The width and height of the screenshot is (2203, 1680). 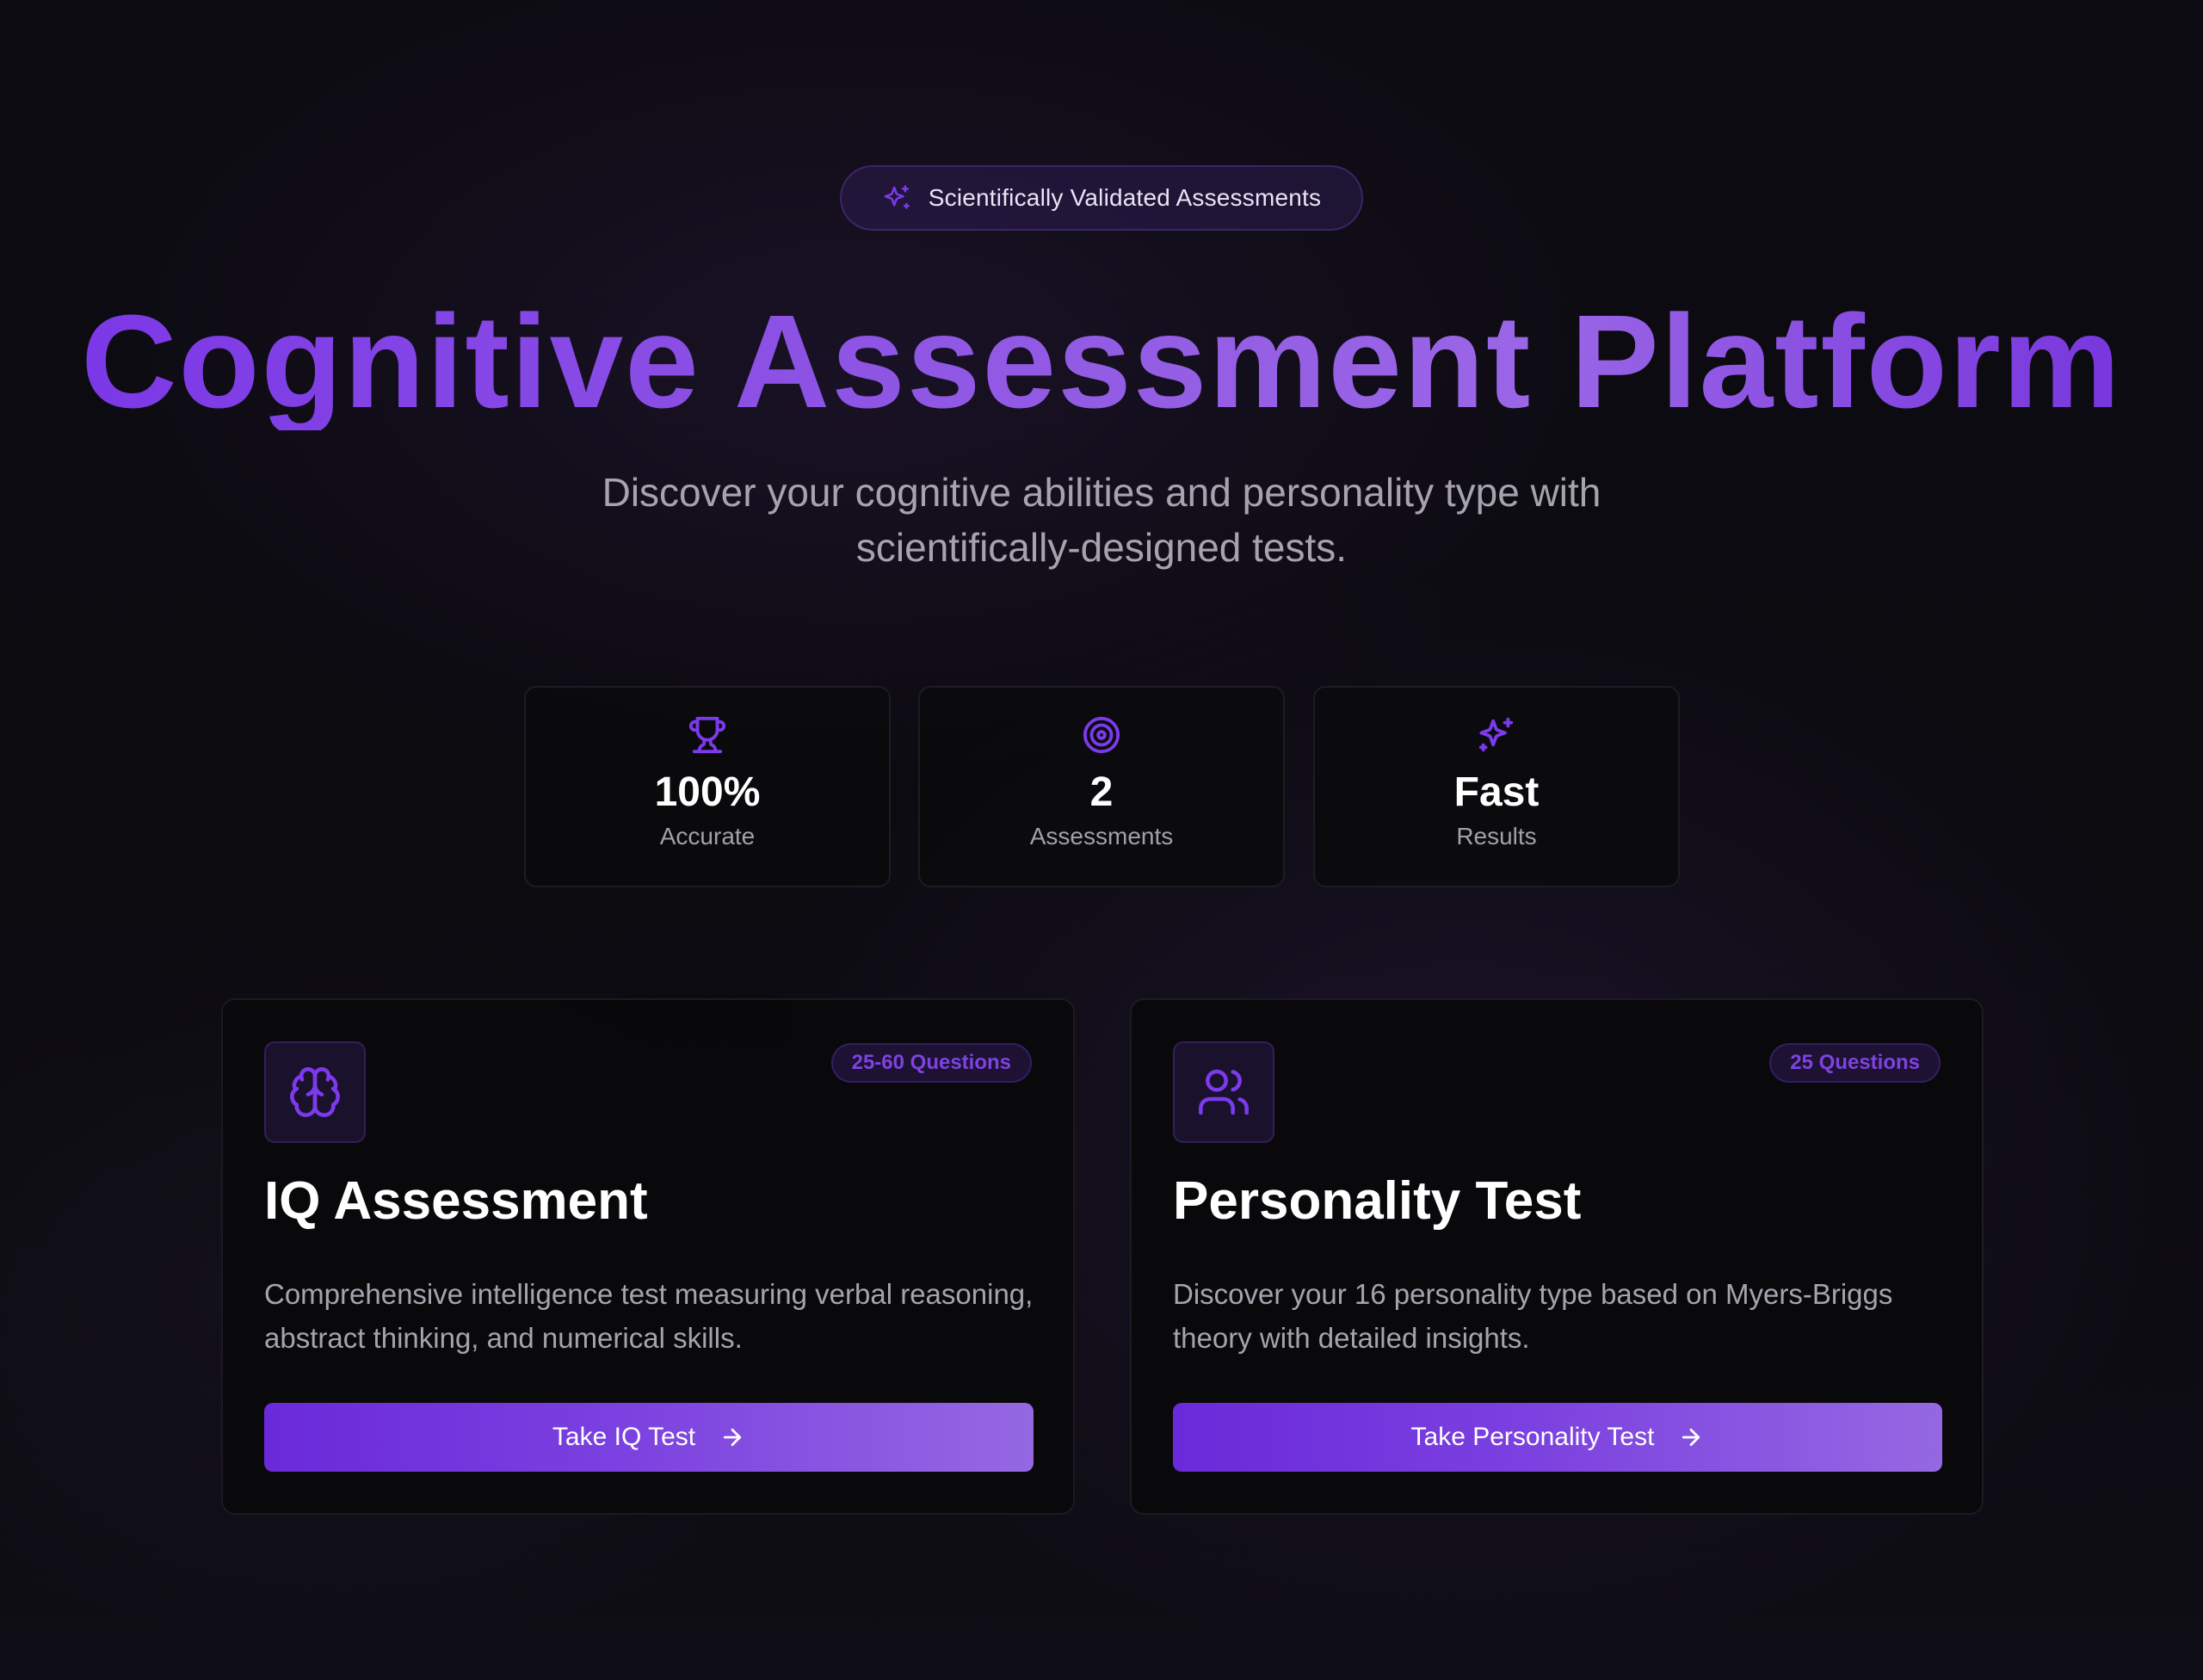 I want to click on subtitle-line-2: scientifically-designed tests., so click(x=1101, y=547).